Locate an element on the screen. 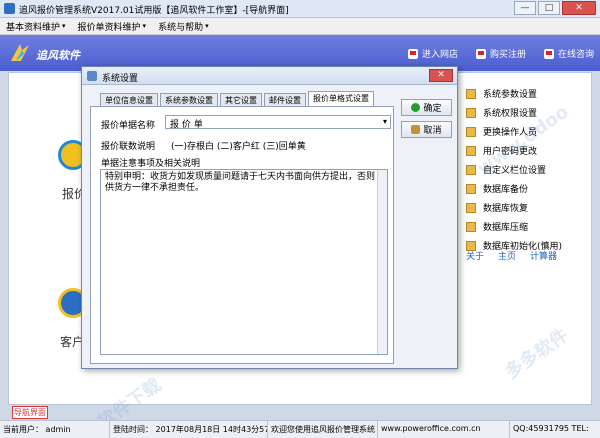 Image resolution: width=600 pixels, height=438 pixels. status-contact: QQ:45931795 TEL: is located at coordinates (551, 428).